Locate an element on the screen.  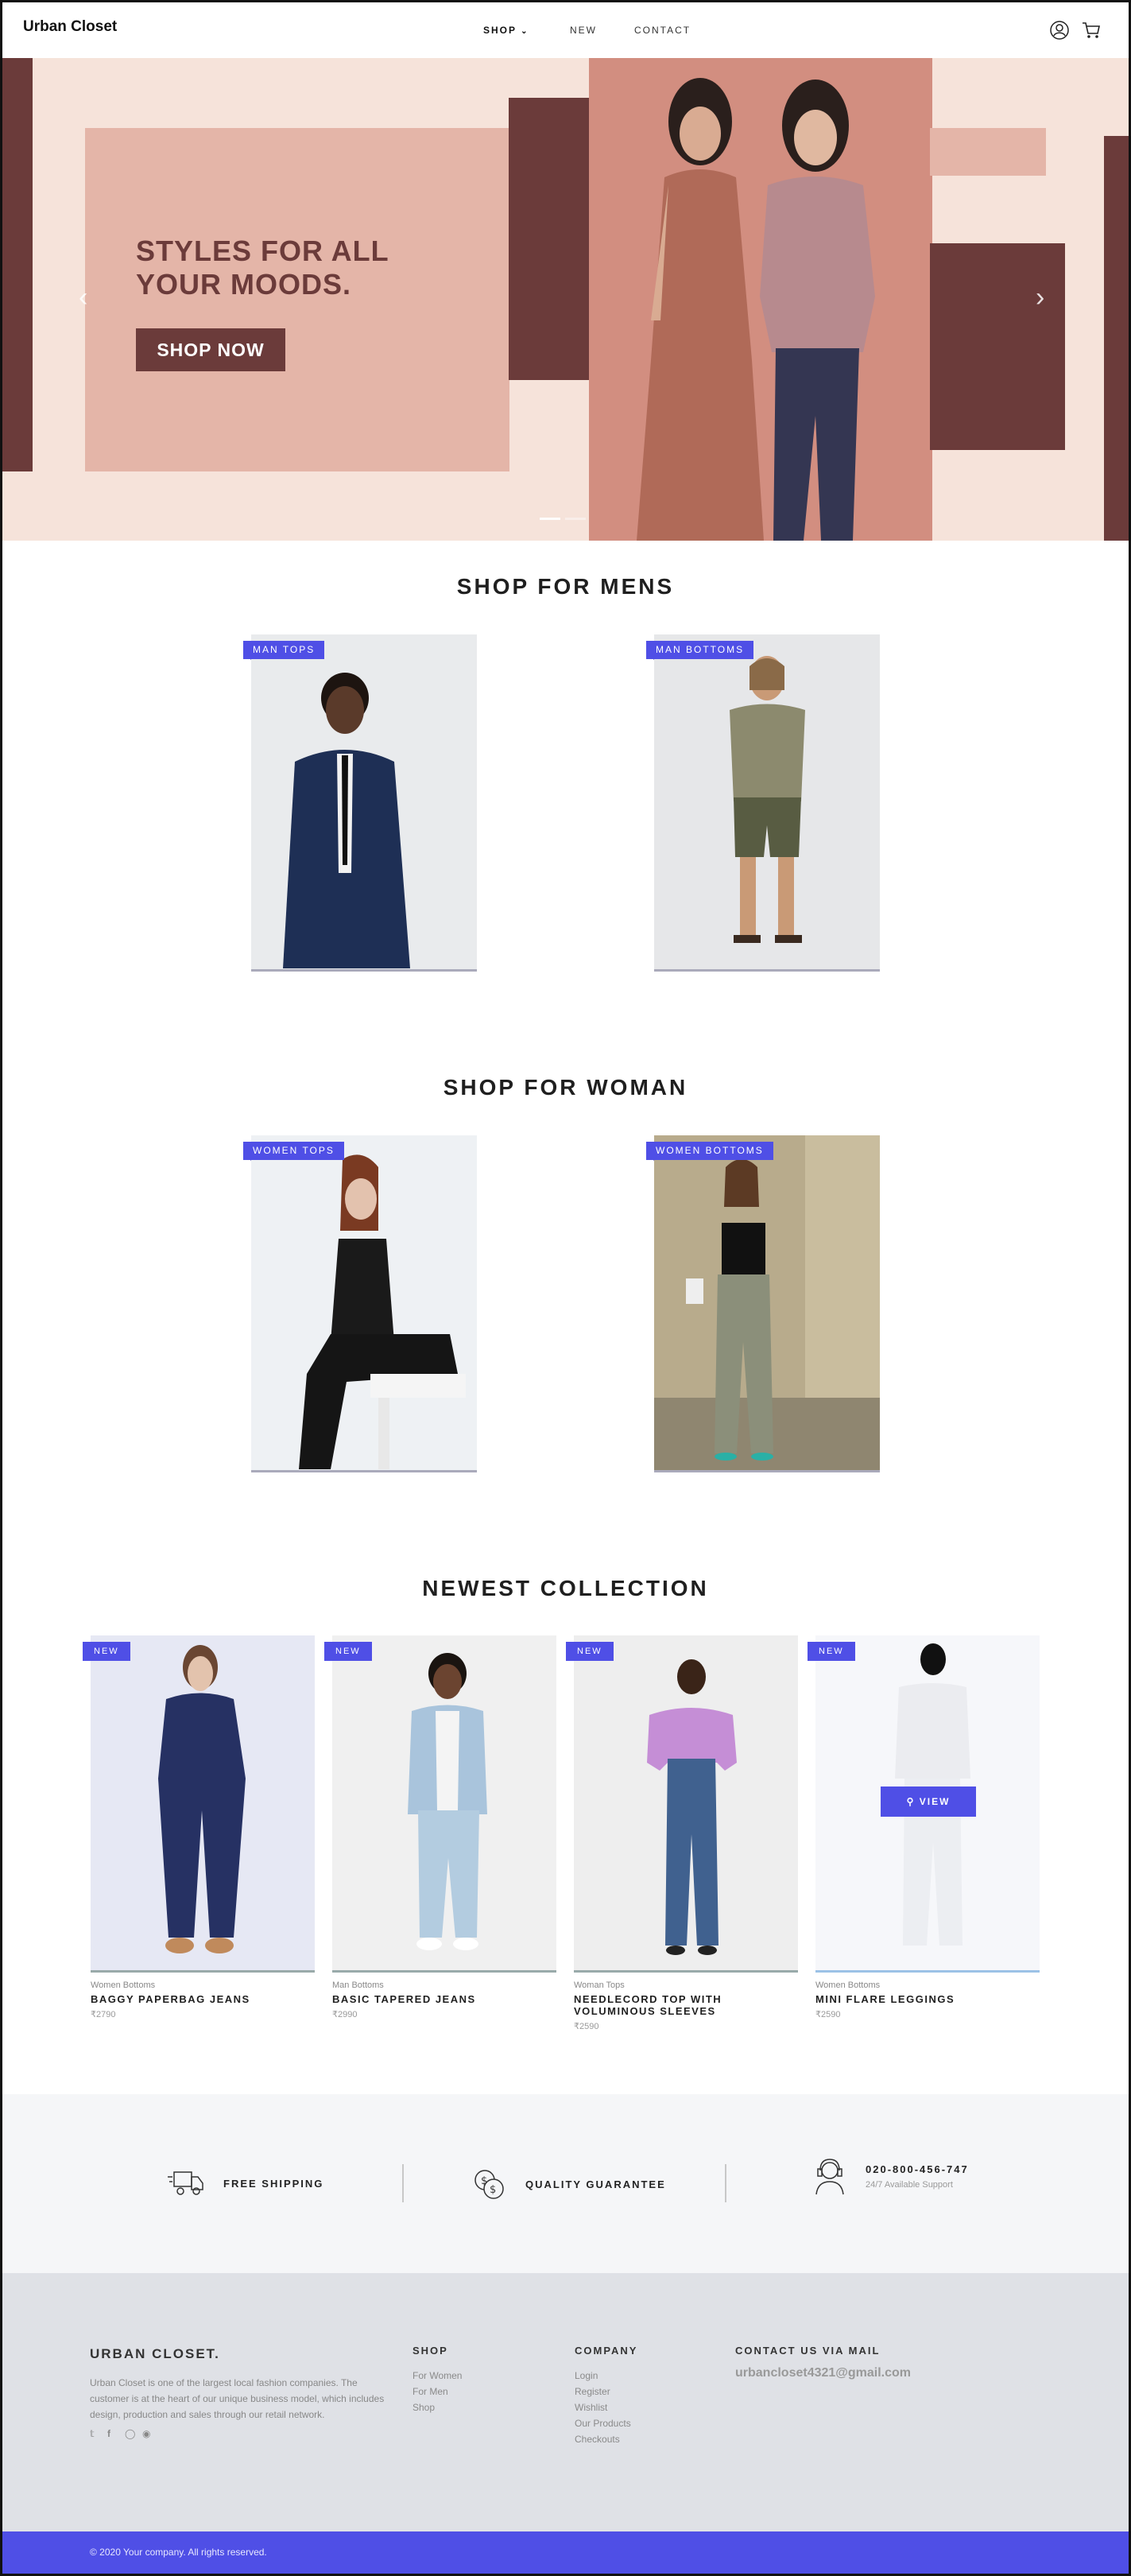
category-card-women-tops is located at coordinates (364, 1303).